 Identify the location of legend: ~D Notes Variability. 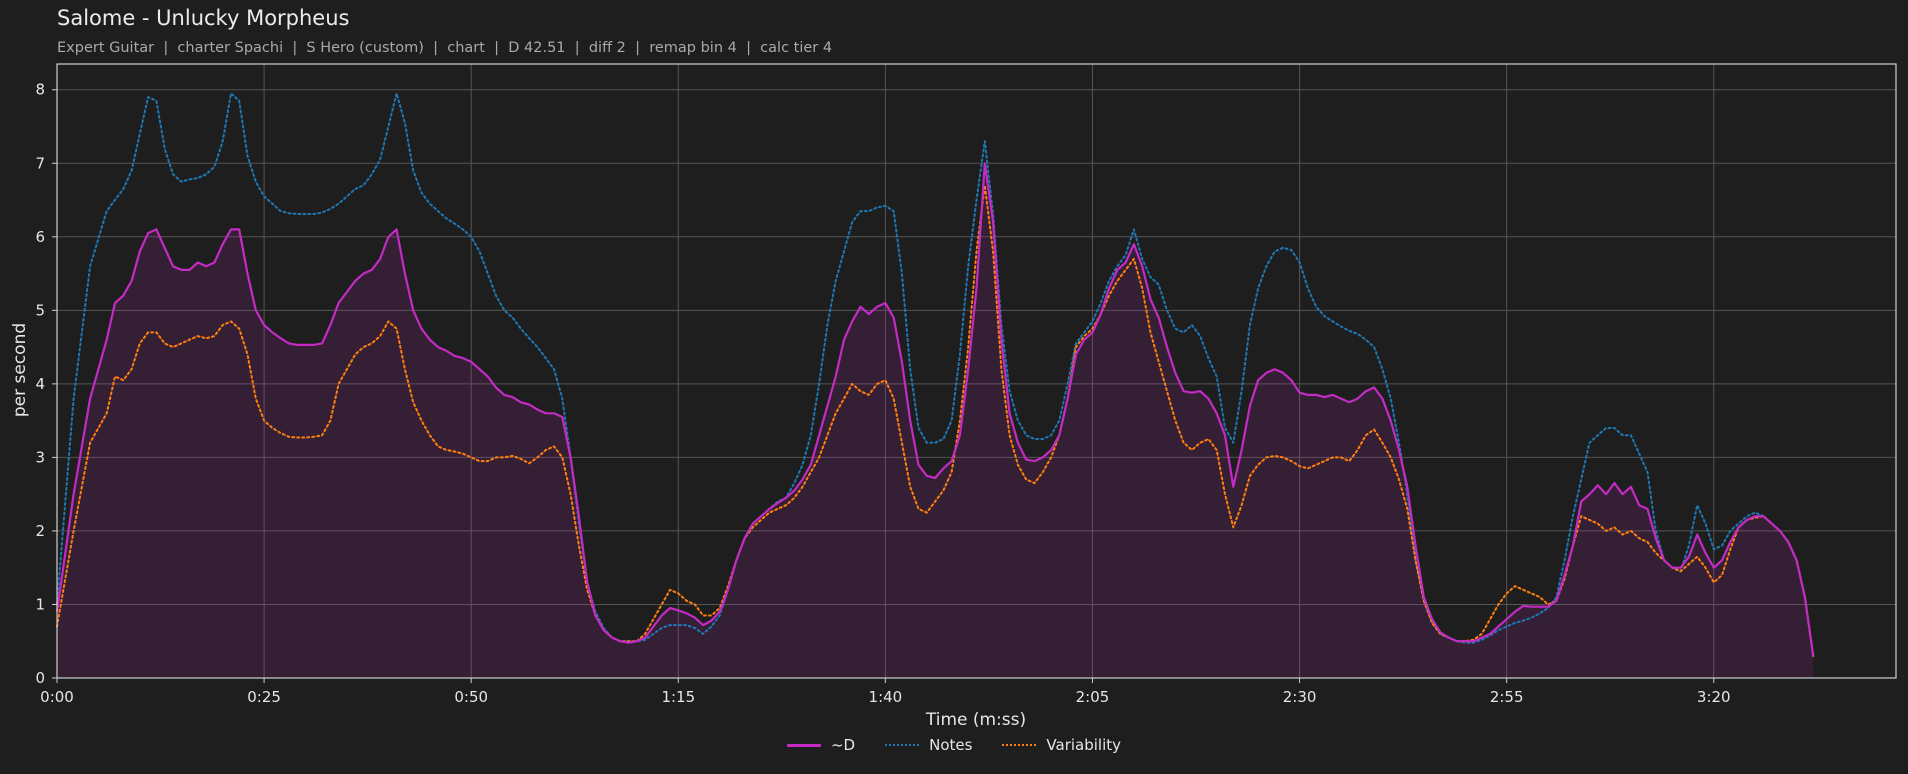
(954, 745).